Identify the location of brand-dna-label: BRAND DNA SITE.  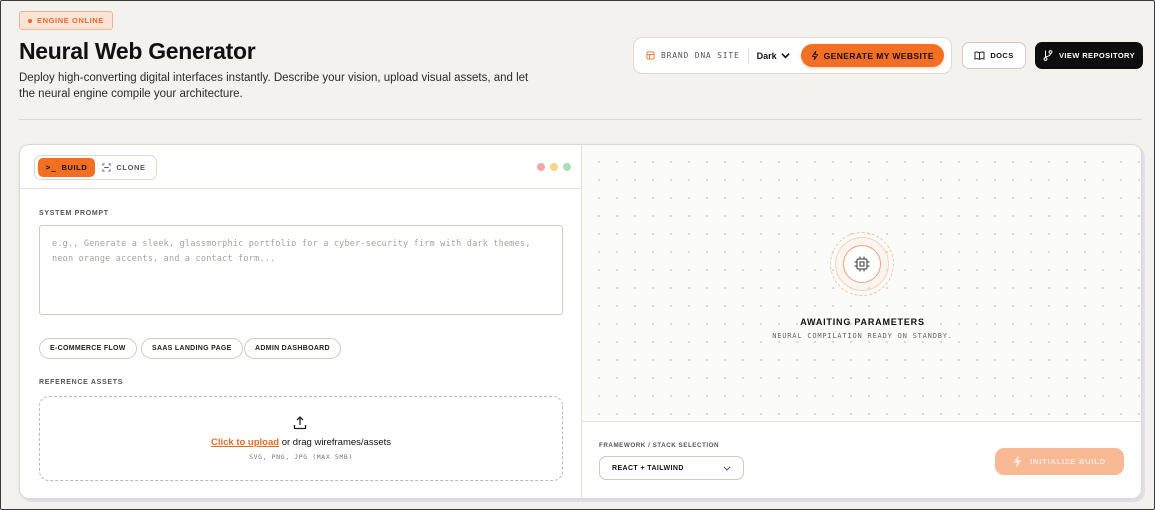
(700, 55).